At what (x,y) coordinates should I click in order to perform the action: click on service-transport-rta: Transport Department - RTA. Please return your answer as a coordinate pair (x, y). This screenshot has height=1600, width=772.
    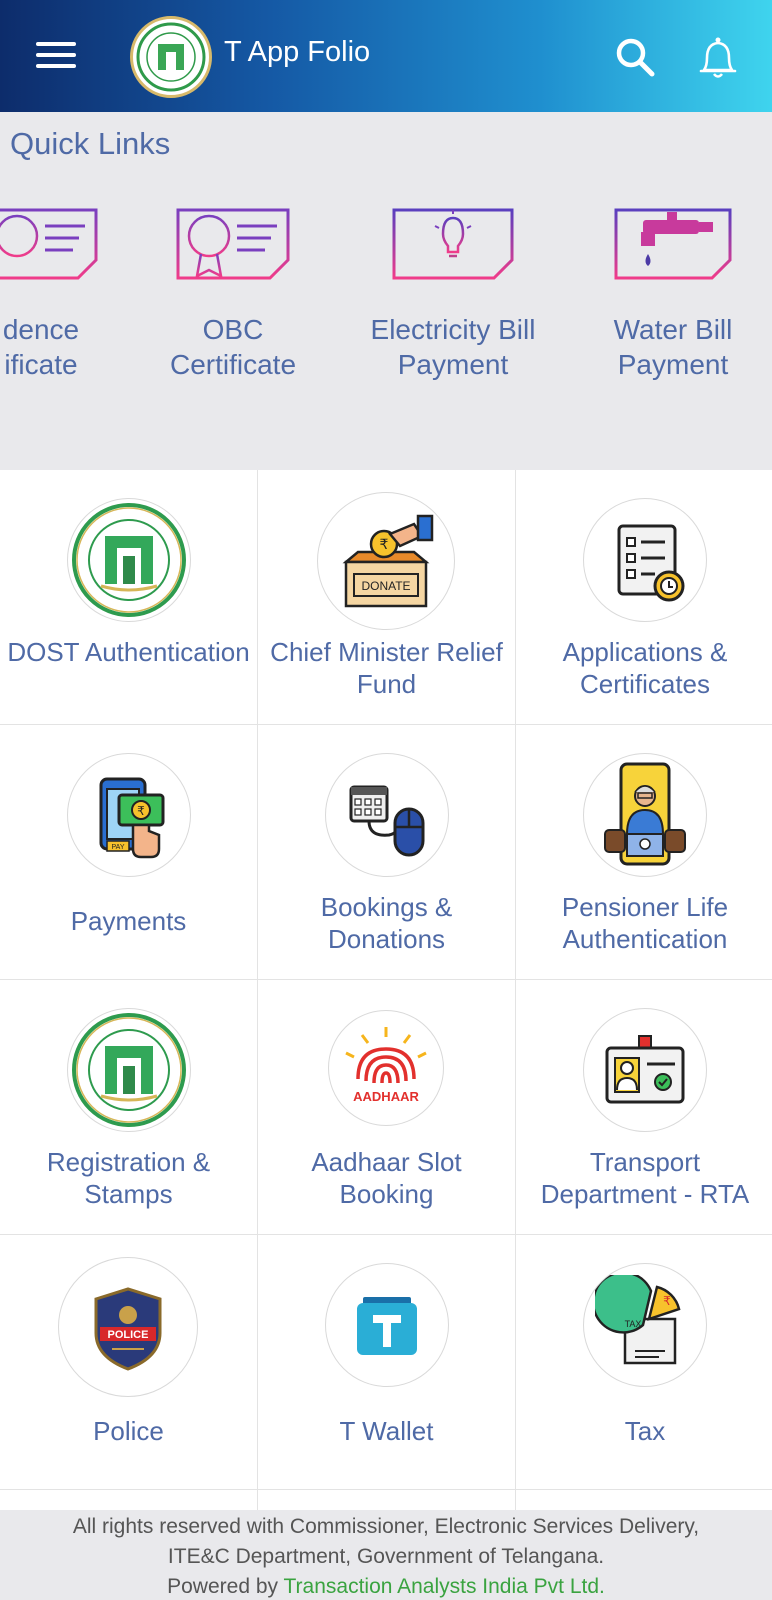
    Looking at the image, I should click on (644, 1107).